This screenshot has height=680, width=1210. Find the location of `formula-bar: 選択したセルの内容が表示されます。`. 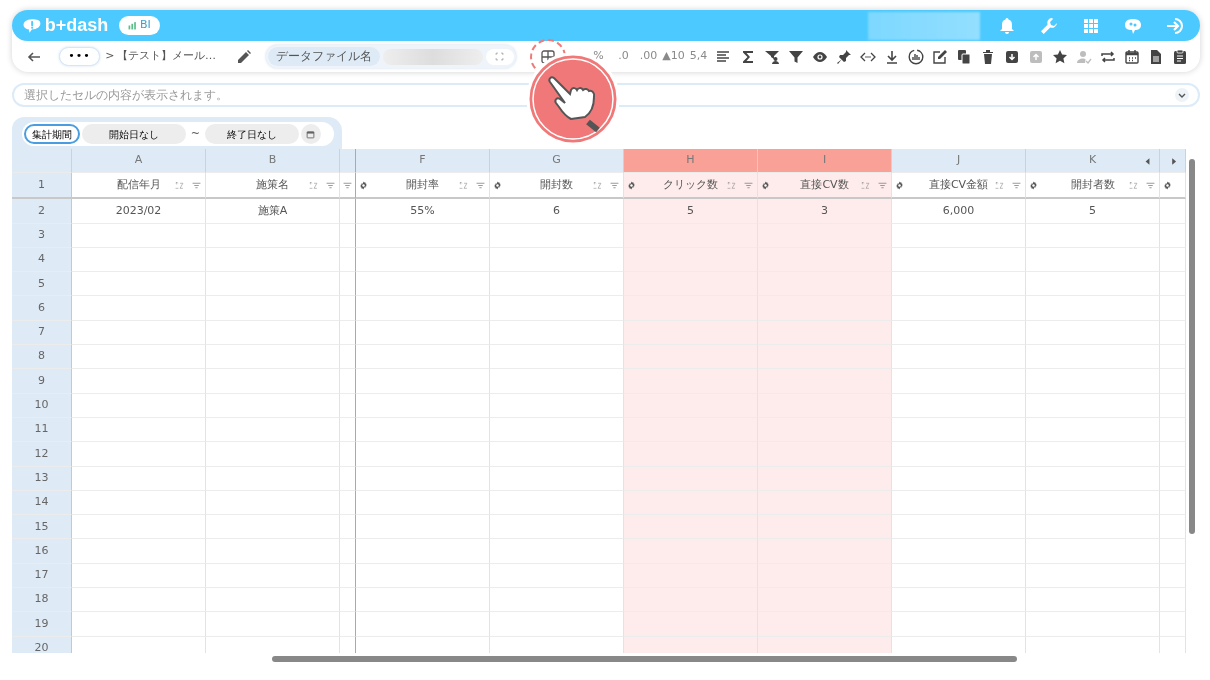

formula-bar: 選択したセルの内容が表示されます。 is located at coordinates (606, 95).